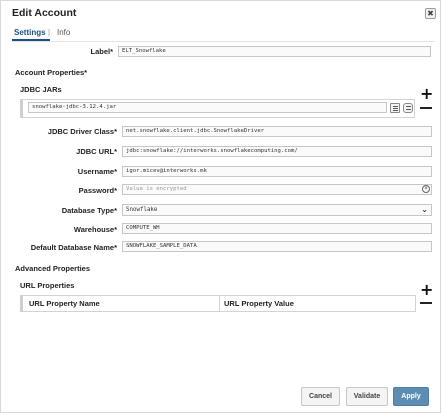  What do you see at coordinates (259, 303) in the screenshot?
I see `url-property-value-header: URL Property Value` at bounding box center [259, 303].